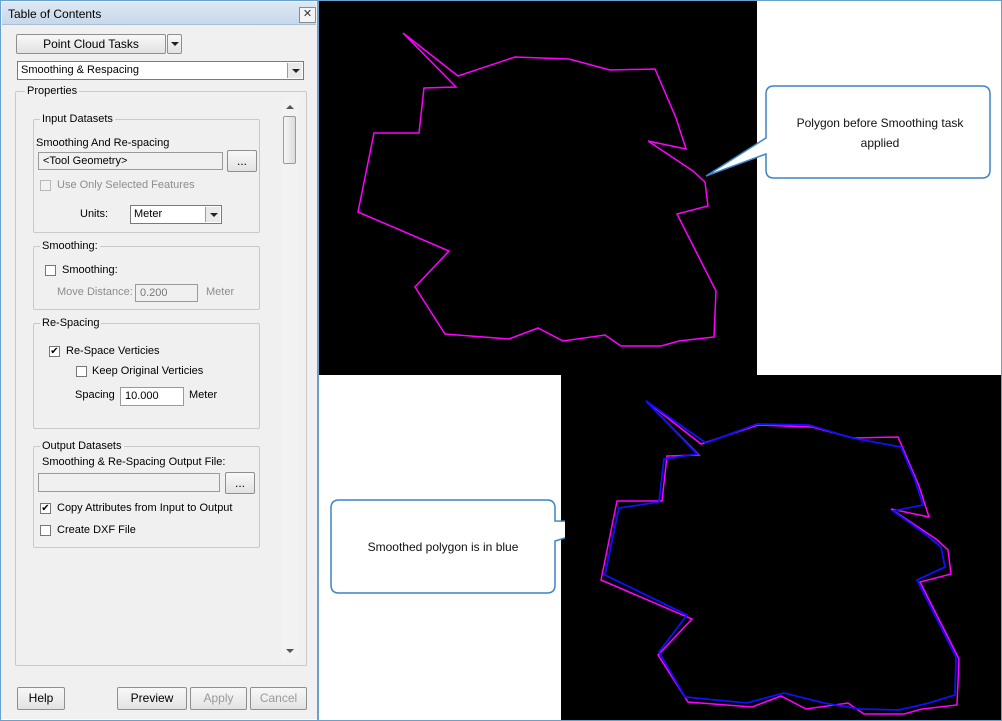 The height and width of the screenshot is (721, 1002). Describe the element at coordinates (70, 246) in the screenshot. I see `smoothing-title: Smoothing:` at that location.